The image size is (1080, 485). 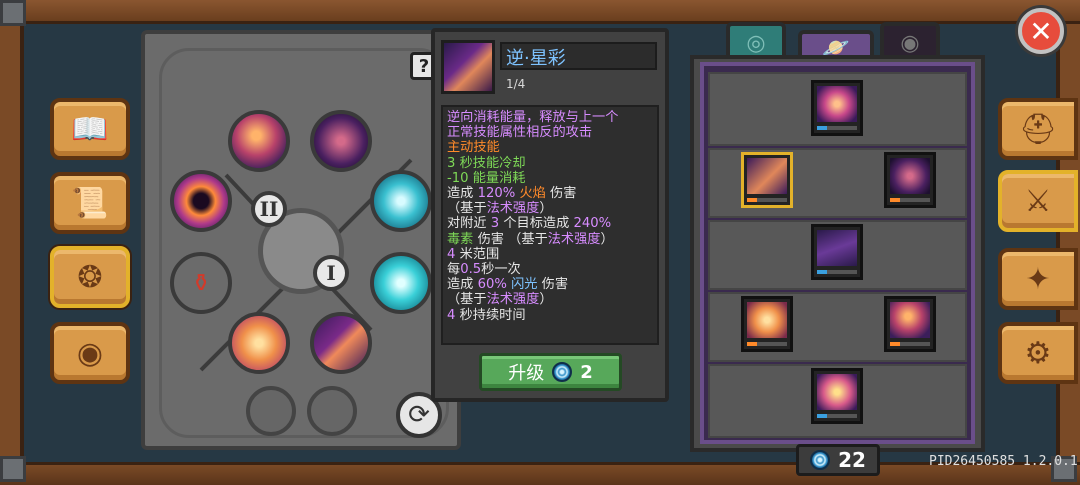 What do you see at coordinates (473, 148) in the screenshot?
I see `description-segment: 主动技能` at bounding box center [473, 148].